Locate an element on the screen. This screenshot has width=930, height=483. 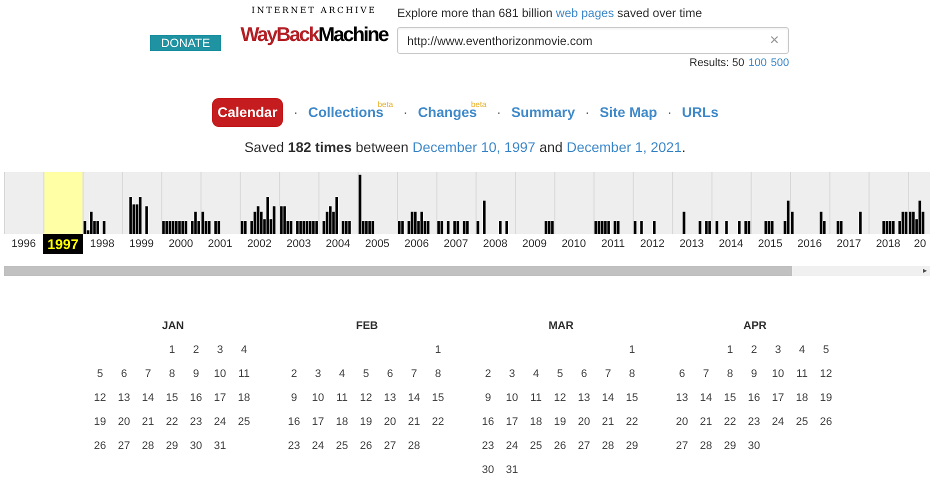
year-tab: 2016 is located at coordinates (810, 244).